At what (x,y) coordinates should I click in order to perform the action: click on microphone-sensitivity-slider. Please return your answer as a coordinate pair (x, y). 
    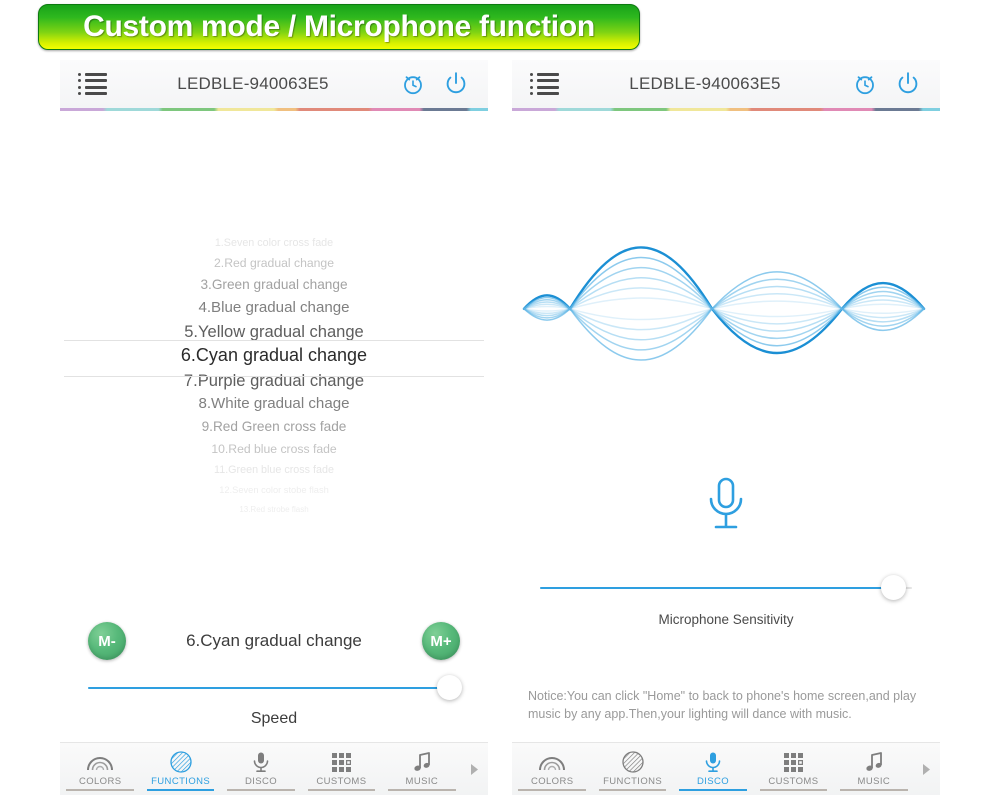
    Looking at the image, I should click on (726, 588).